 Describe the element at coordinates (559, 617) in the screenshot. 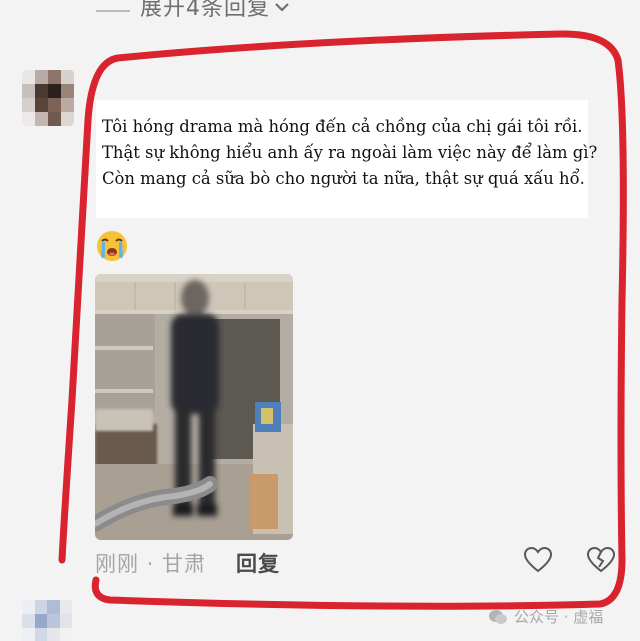

I see `watermark-text: 公众号 · 虚福` at that location.